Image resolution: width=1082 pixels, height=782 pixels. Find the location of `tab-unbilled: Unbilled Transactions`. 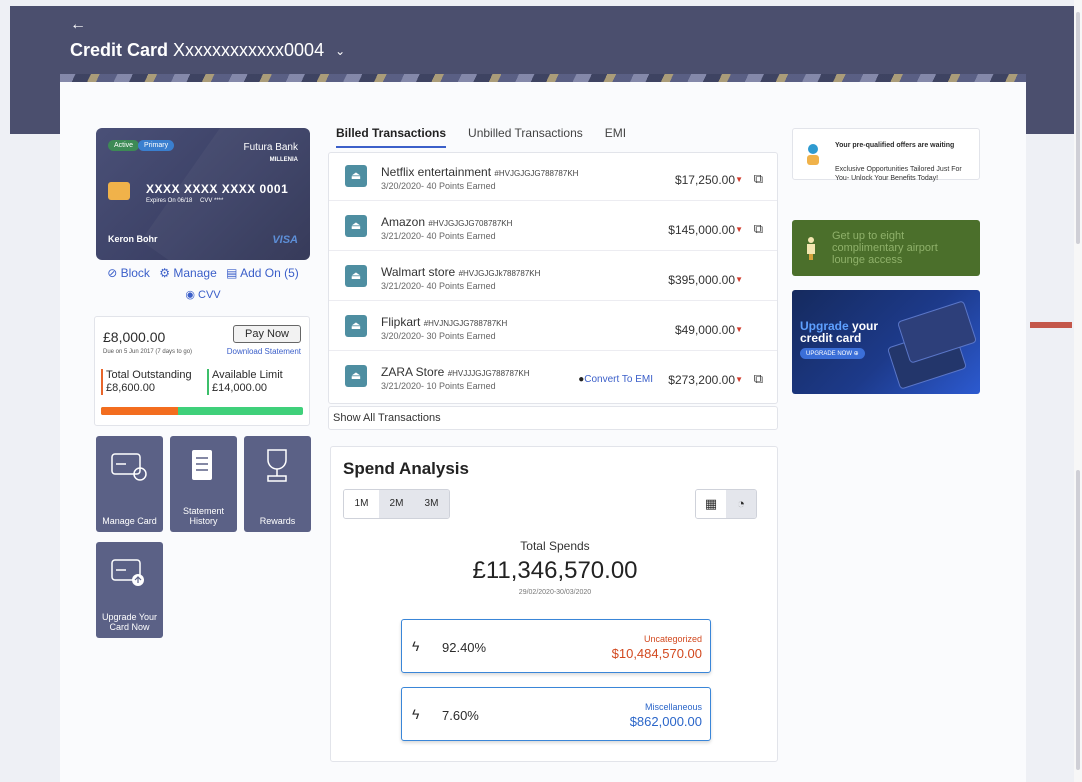

tab-unbilled: Unbilled Transactions is located at coordinates (525, 137).